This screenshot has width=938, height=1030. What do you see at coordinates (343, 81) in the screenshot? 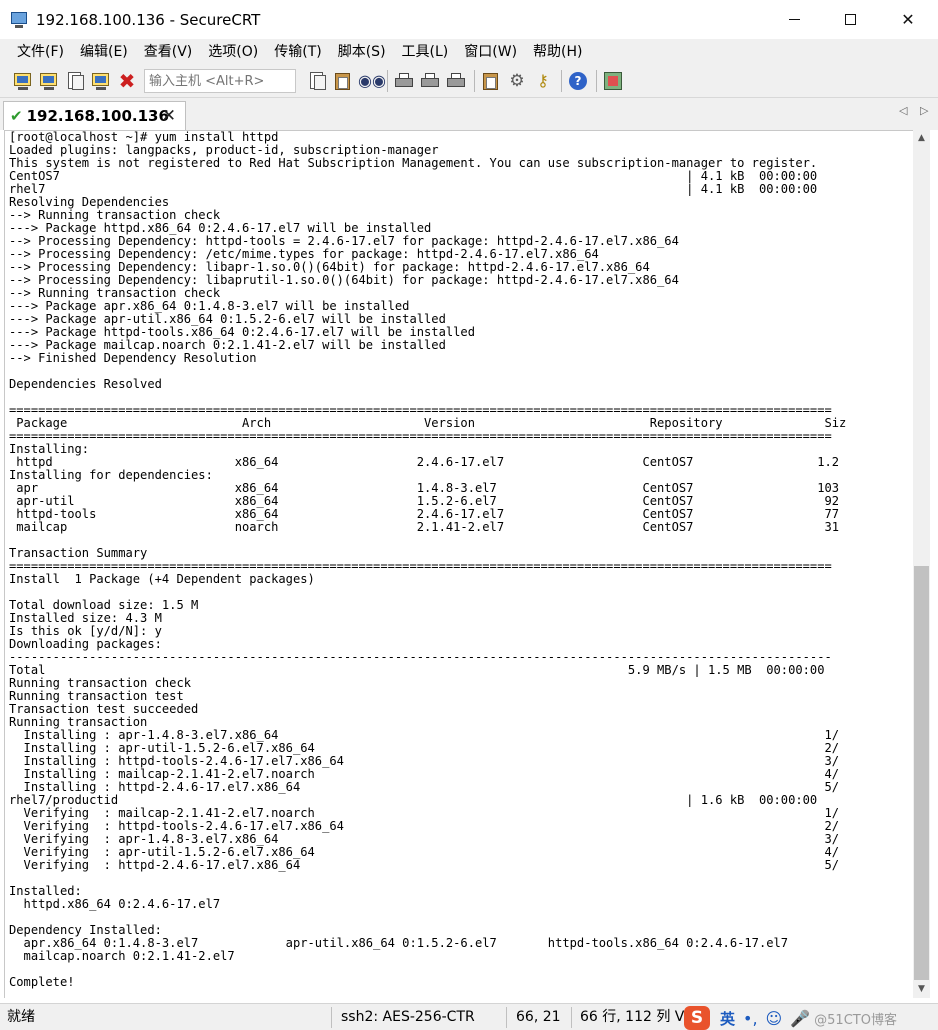
I see `paste-button` at bounding box center [343, 81].